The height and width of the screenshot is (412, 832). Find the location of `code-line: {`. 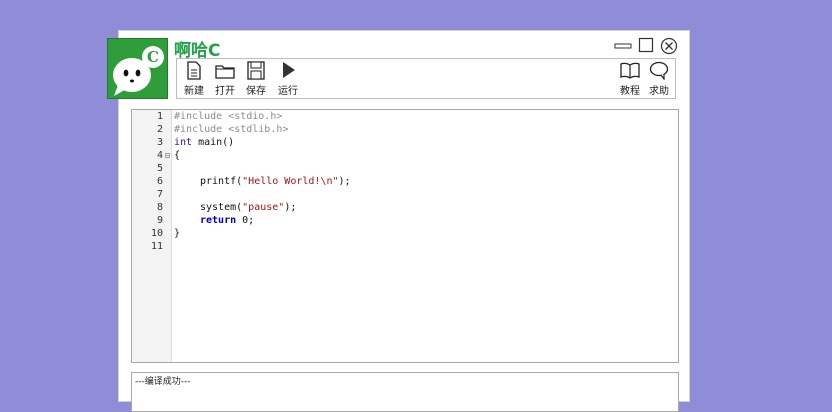

code-line: { is located at coordinates (177, 155).